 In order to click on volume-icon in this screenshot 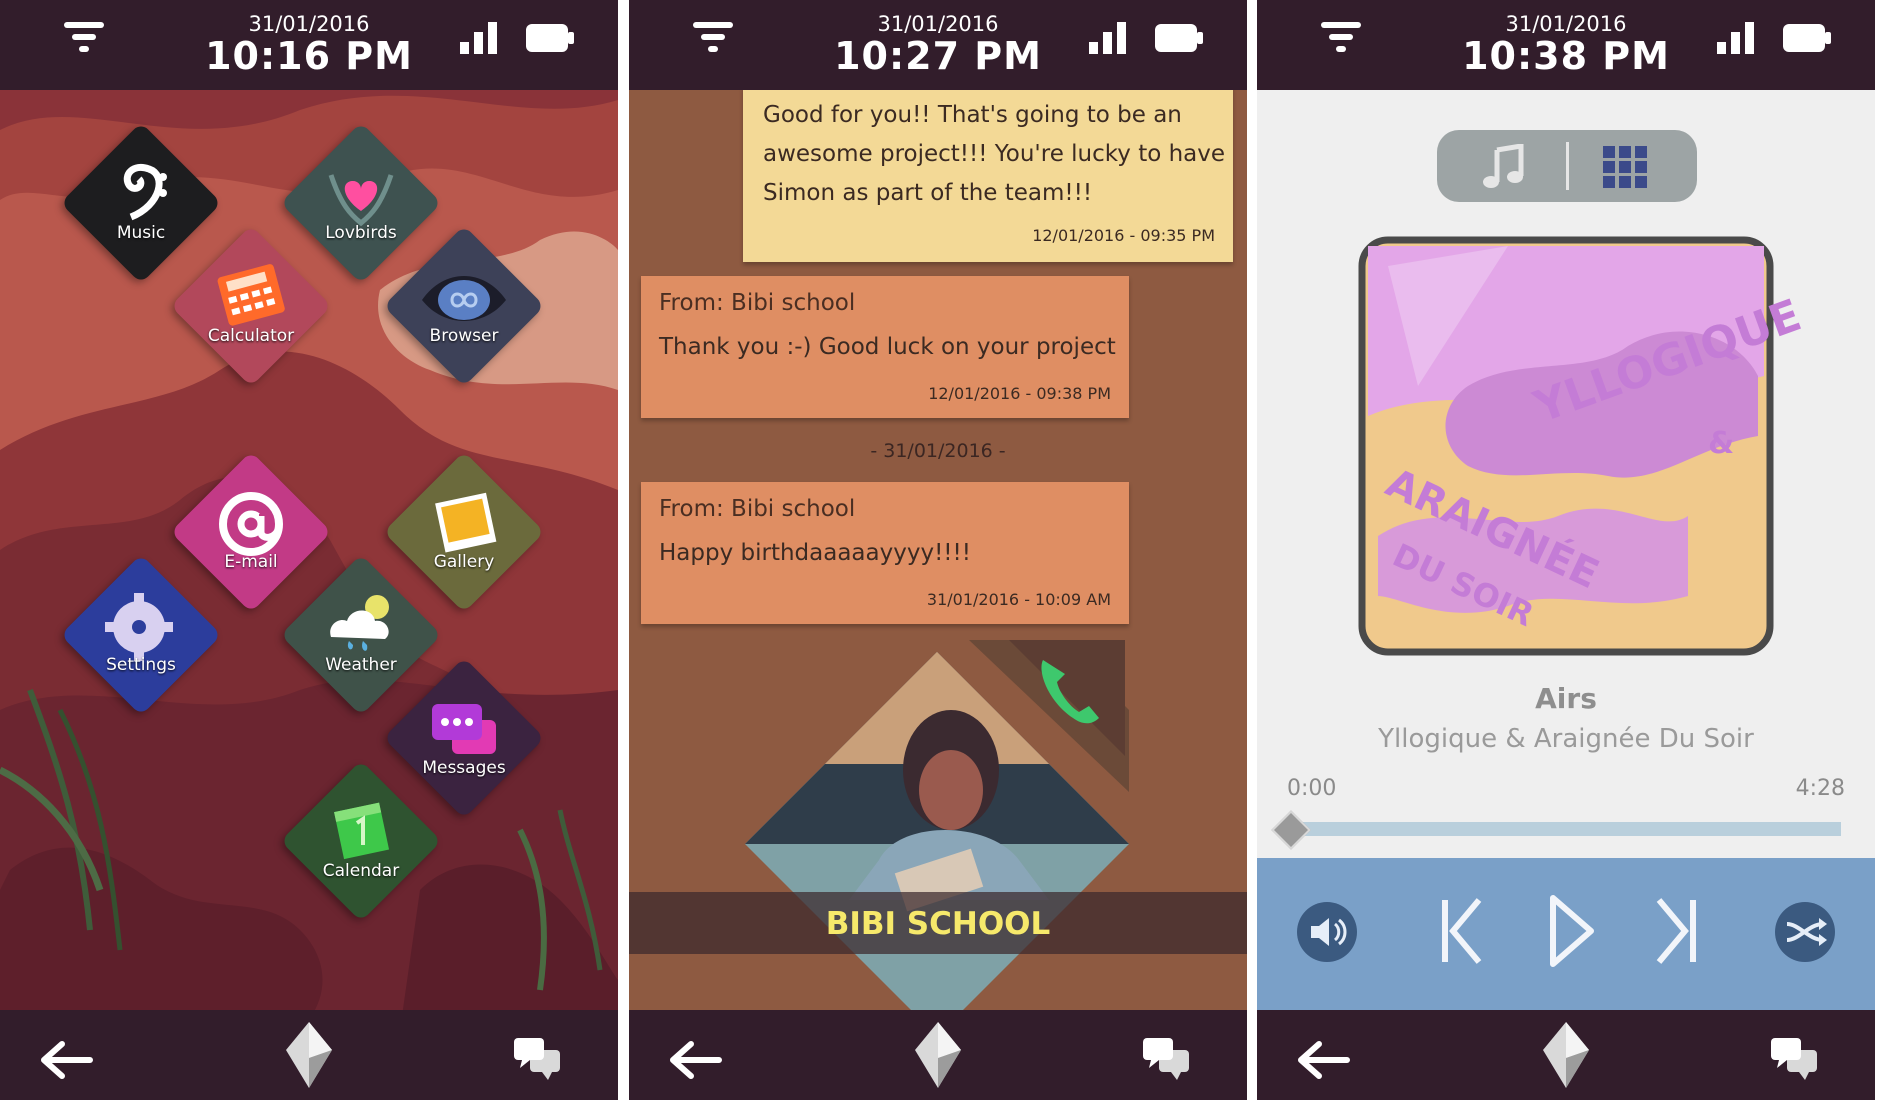, I will do `click(1327, 932)`.